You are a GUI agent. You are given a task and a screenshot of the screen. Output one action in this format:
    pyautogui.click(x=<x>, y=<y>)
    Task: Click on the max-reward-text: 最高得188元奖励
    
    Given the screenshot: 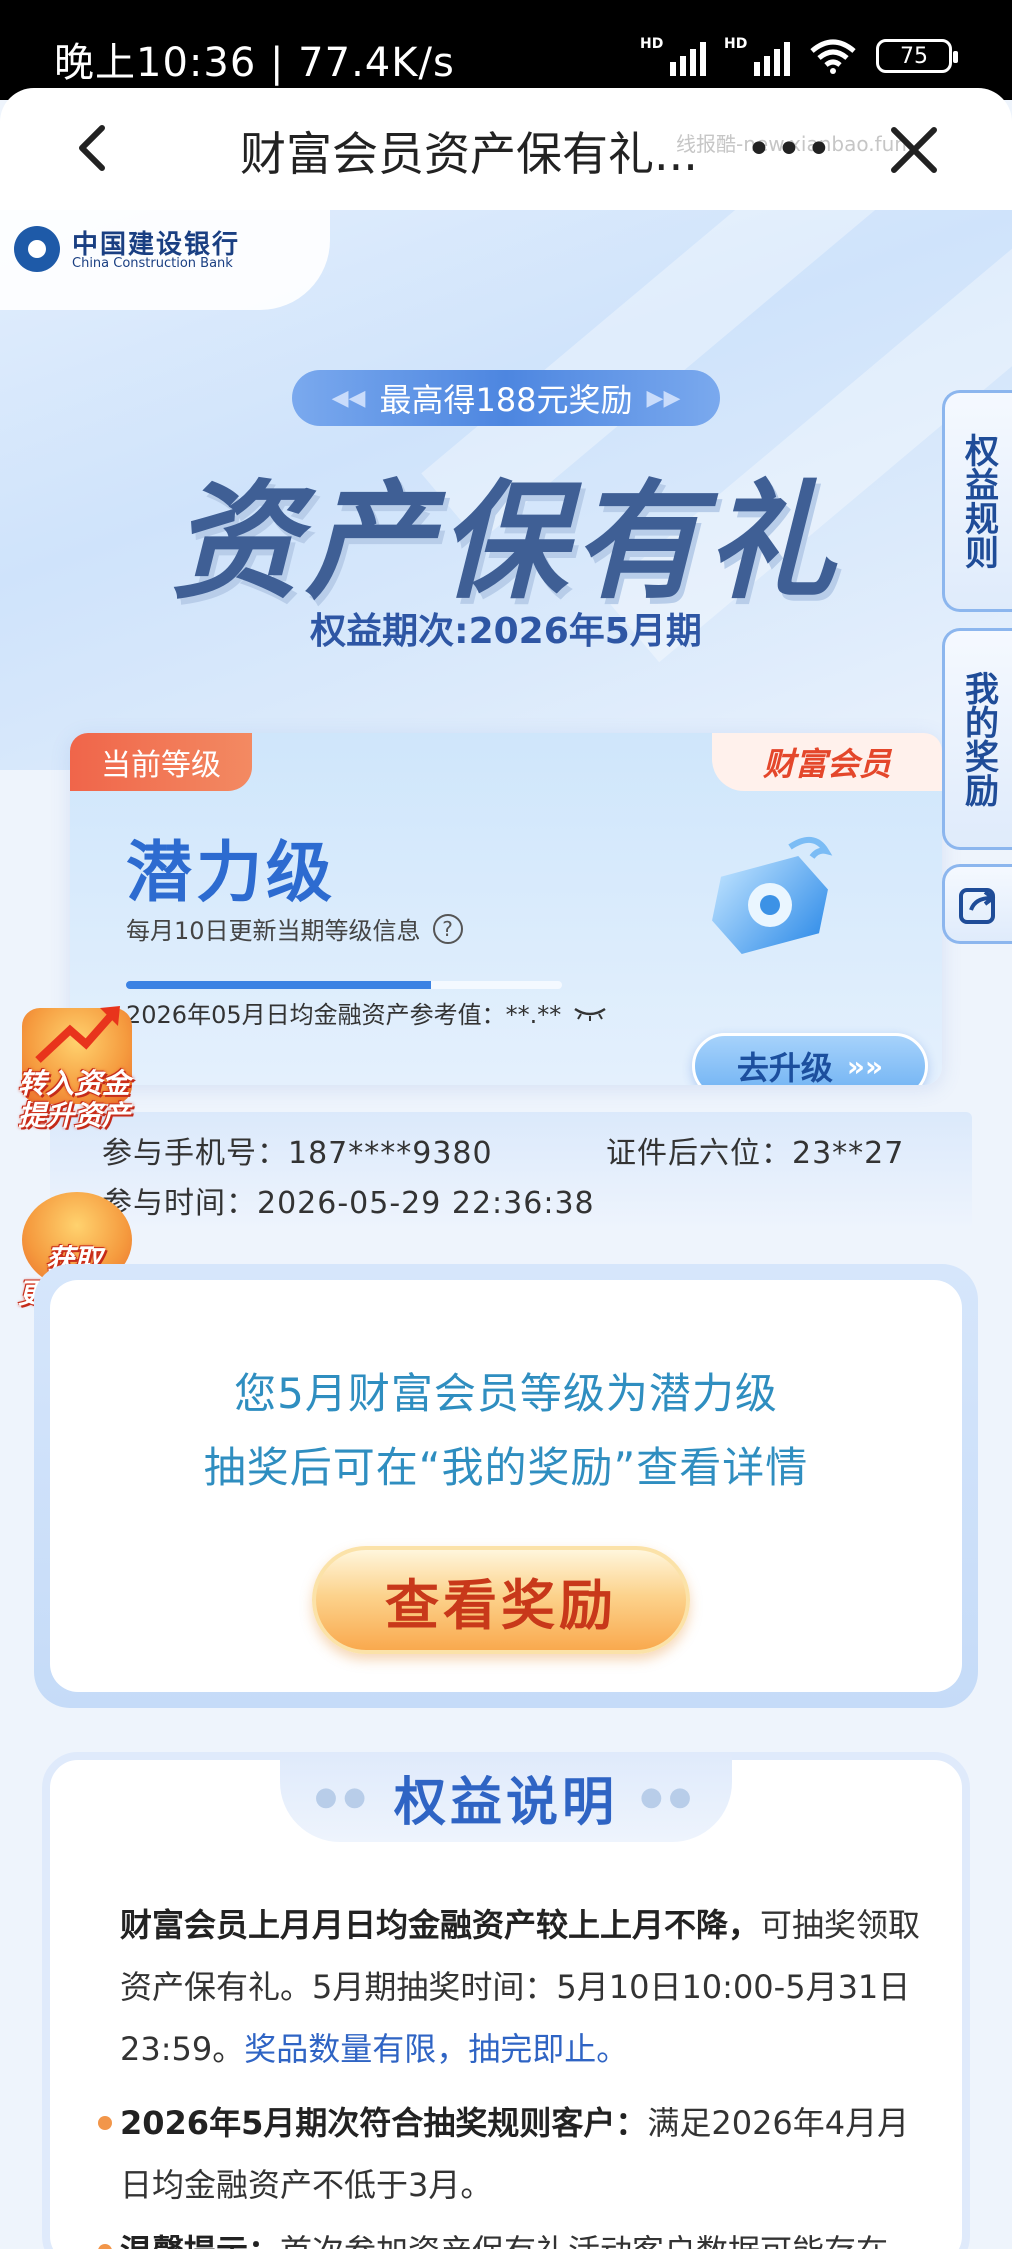 What is the action you would take?
    pyautogui.click(x=506, y=400)
    